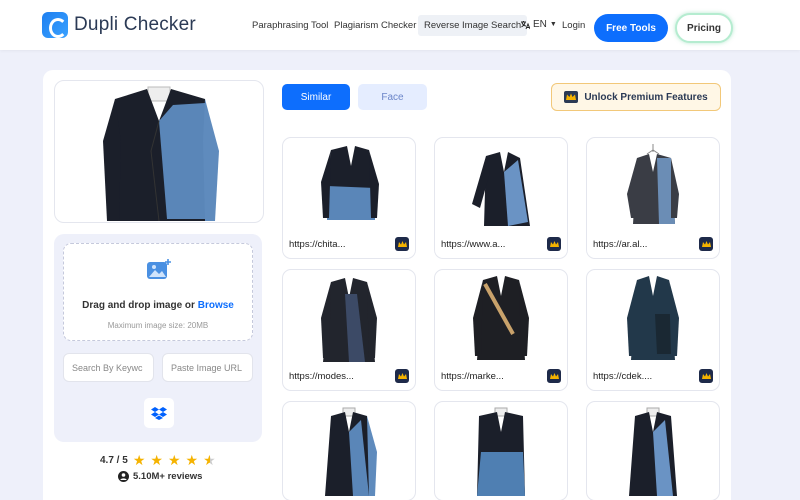  I want to click on image-upload-icon, so click(159, 269).